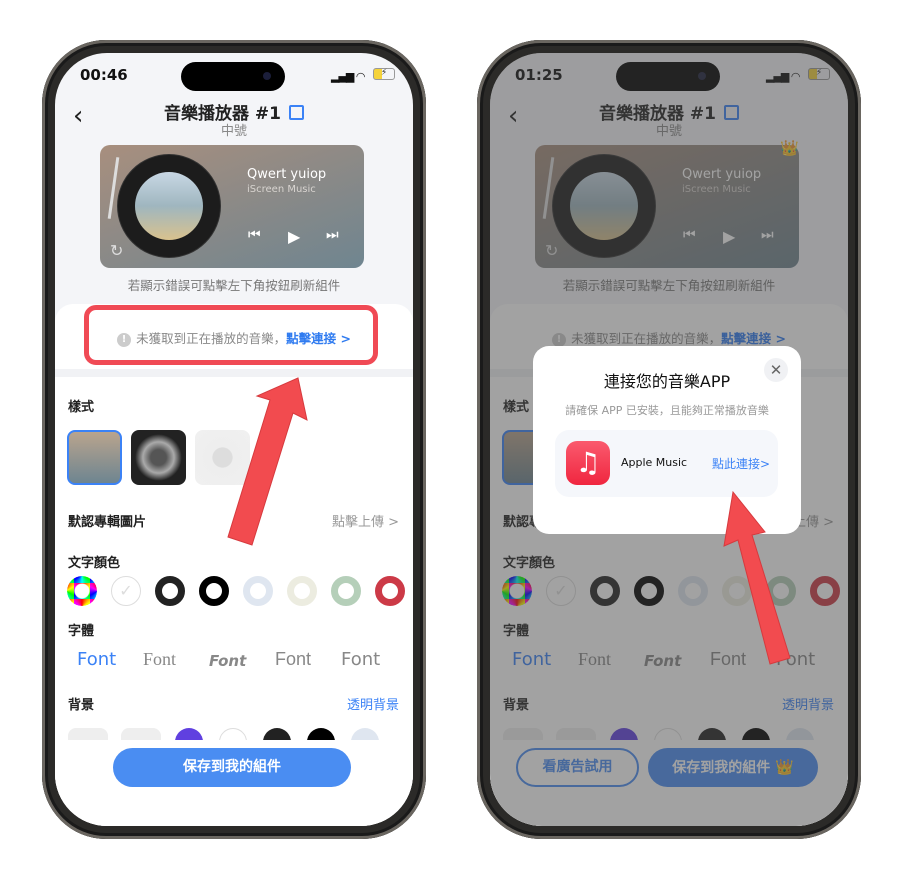  I want to click on font-label: 字體, so click(81, 631).